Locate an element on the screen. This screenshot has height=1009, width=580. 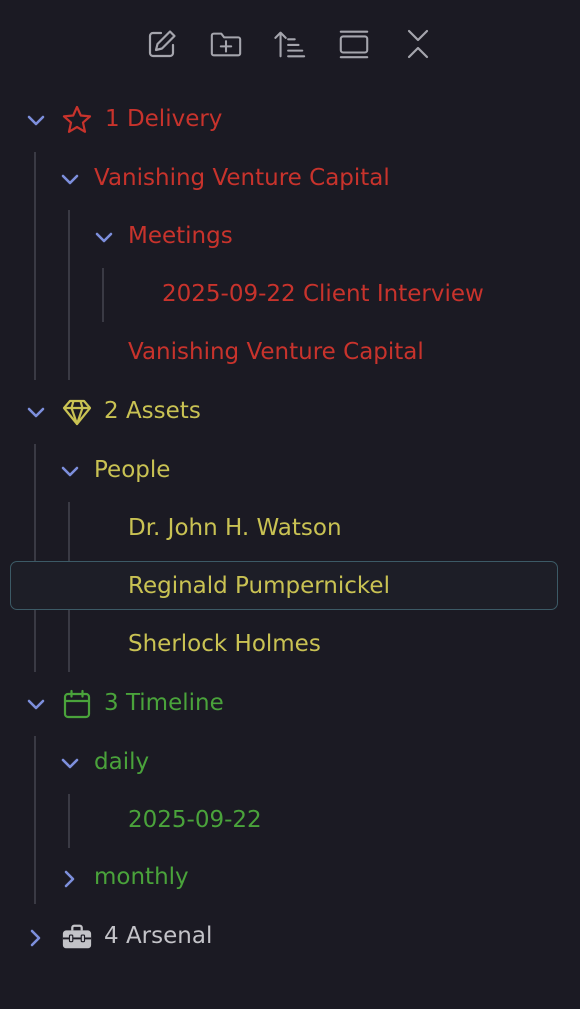
folder-assets: 2 Assets is located at coordinates (290, 413).